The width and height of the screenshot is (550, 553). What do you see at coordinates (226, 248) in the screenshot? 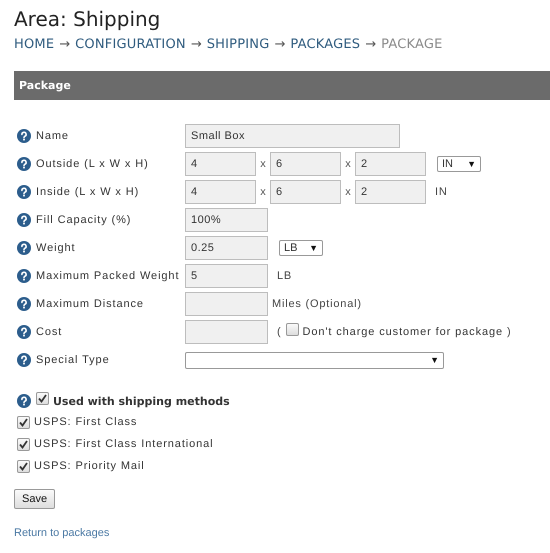
I see `input-field: 0.25` at bounding box center [226, 248].